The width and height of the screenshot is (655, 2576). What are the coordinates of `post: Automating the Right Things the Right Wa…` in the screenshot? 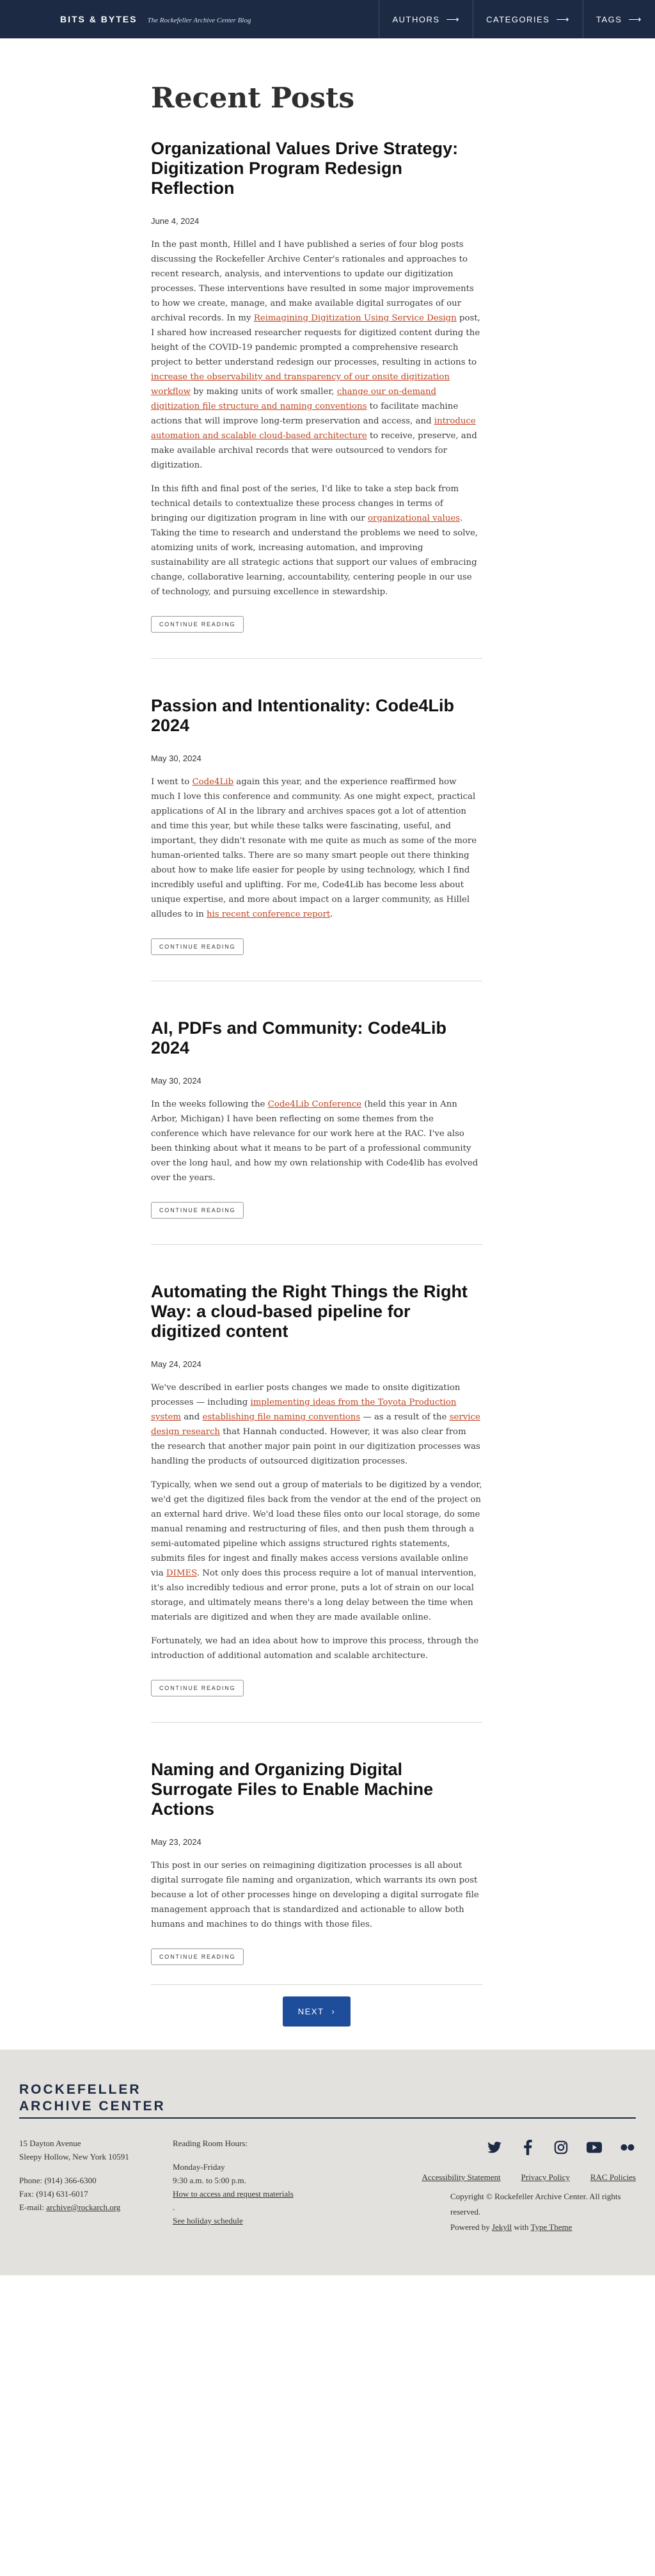 It's located at (316, 1502).